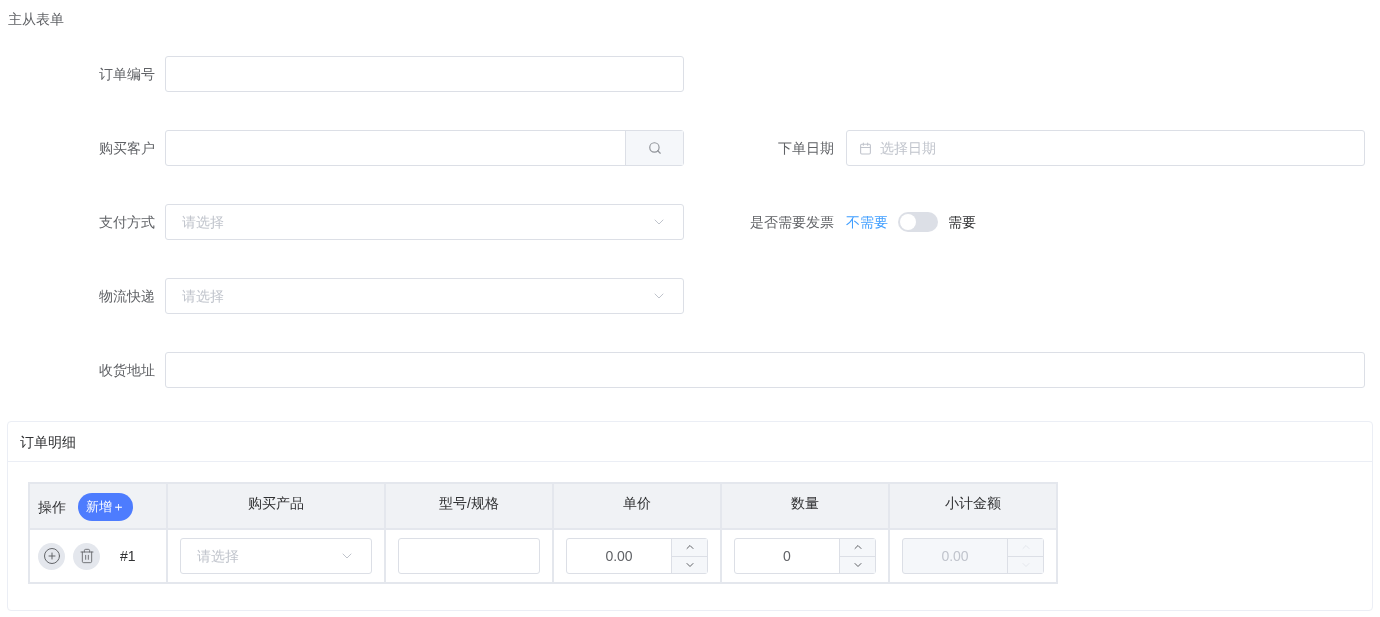 This screenshot has height=617, width=1380. I want to click on plus-circle-icon, so click(51, 556).